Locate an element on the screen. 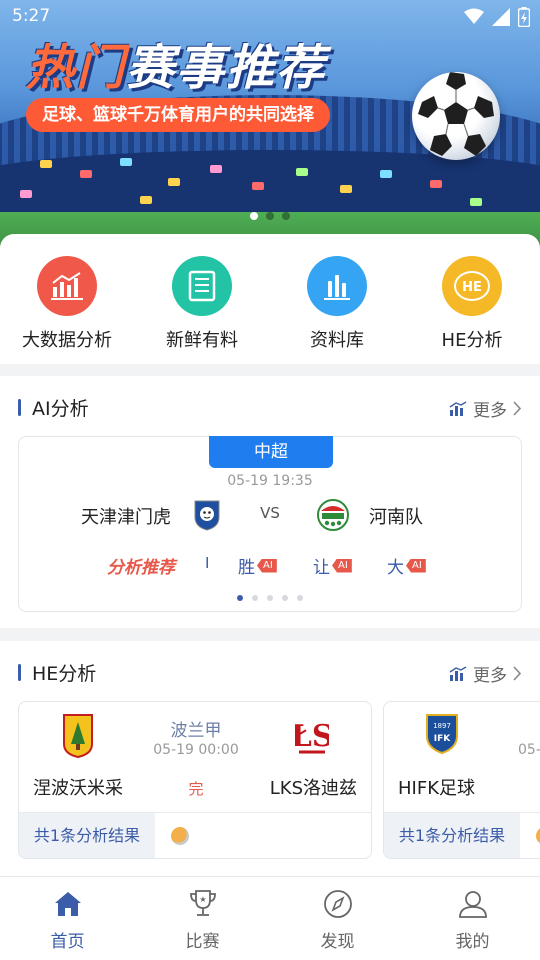 The height and width of the screenshot is (960, 540). section-accent-bar is located at coordinates (19, 672).